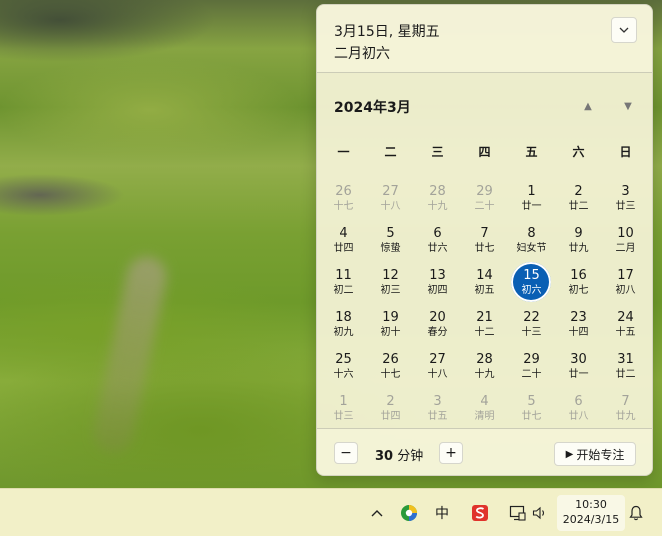 The width and height of the screenshot is (662, 536). I want to click on notifications-button, so click(636, 513).